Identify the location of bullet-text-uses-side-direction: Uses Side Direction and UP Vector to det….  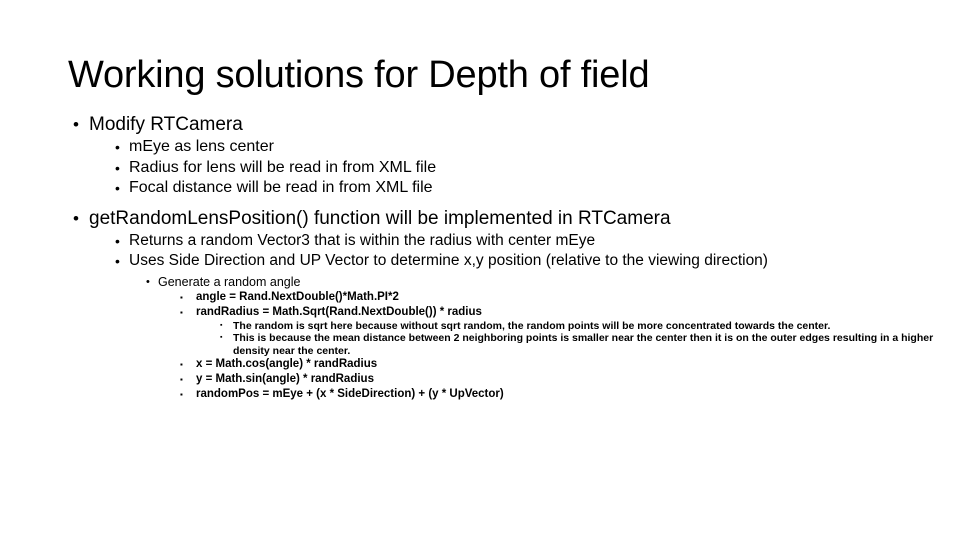
(448, 260).